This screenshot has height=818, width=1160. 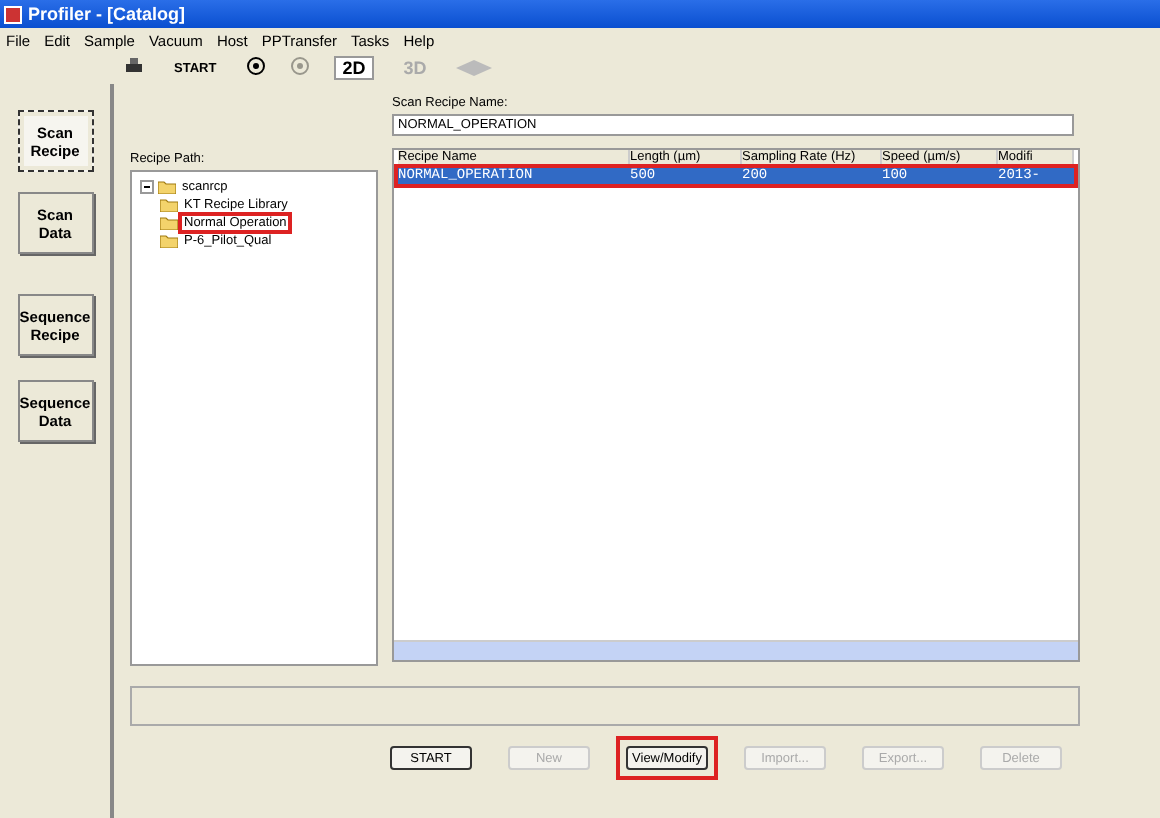 What do you see at coordinates (134, 66) in the screenshot?
I see `printer-icon` at bounding box center [134, 66].